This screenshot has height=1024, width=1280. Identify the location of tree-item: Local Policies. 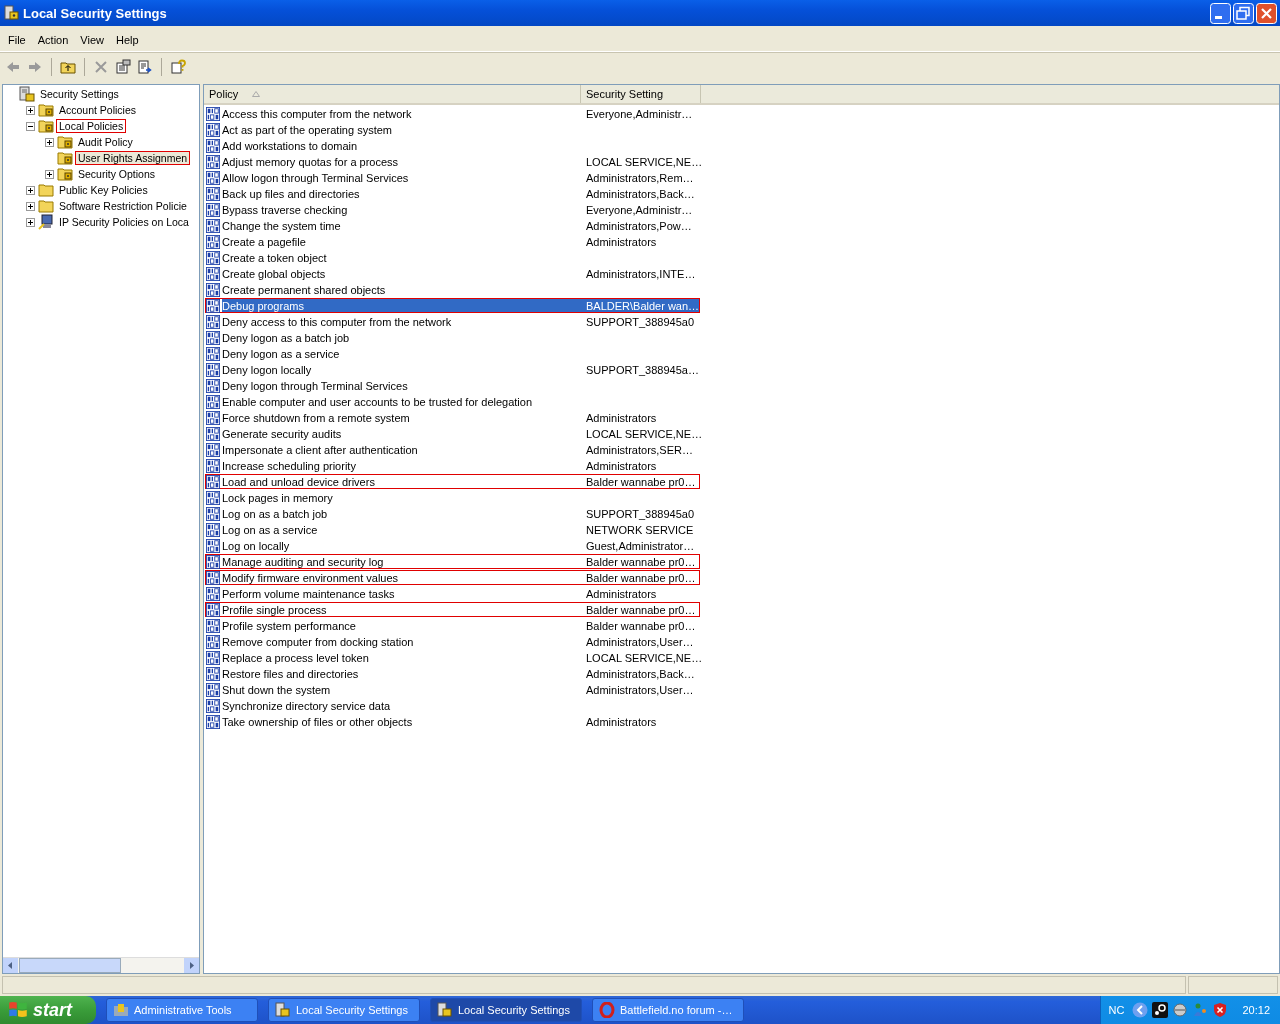
(91, 126).